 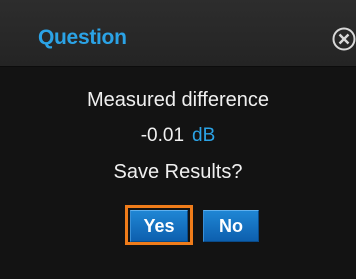 I want to click on measured-unit: dB, so click(x=204, y=135).